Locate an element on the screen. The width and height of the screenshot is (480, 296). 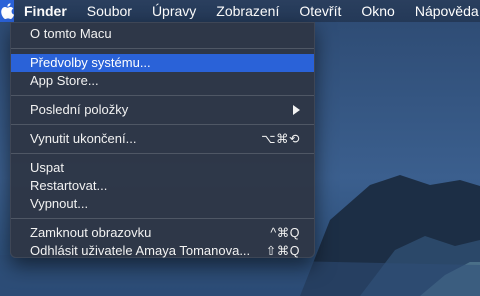
menu-item-force-quit: Vynutit ukončení... ⌥⌘⟲ is located at coordinates (162, 139).